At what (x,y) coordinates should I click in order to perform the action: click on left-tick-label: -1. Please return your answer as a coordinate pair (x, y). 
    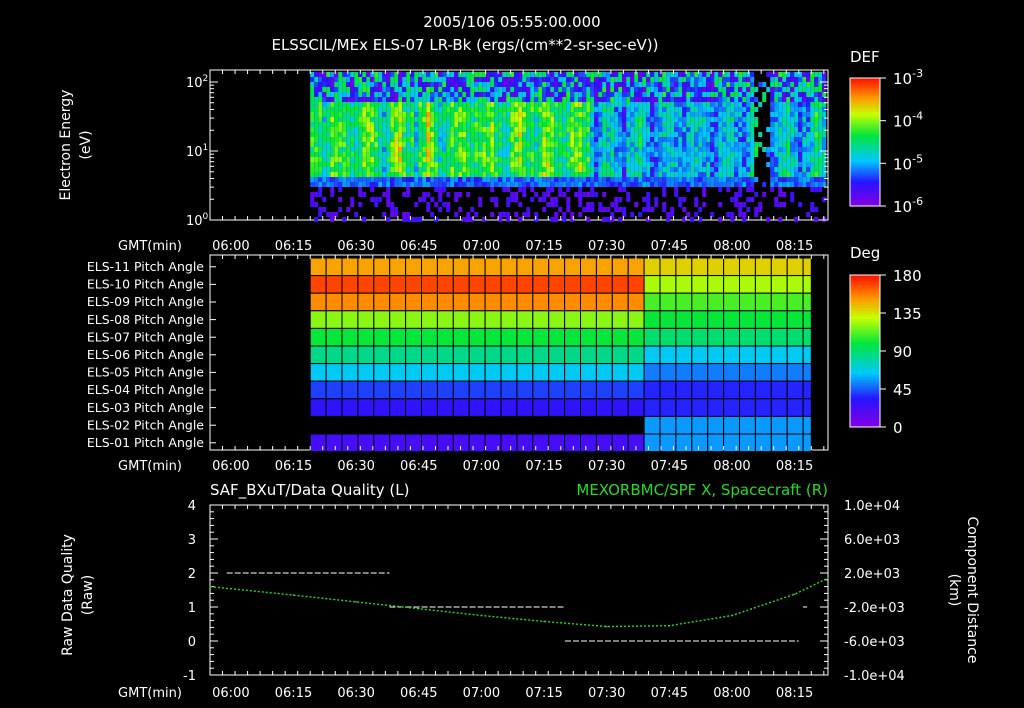
    Looking at the image, I should click on (189, 676).